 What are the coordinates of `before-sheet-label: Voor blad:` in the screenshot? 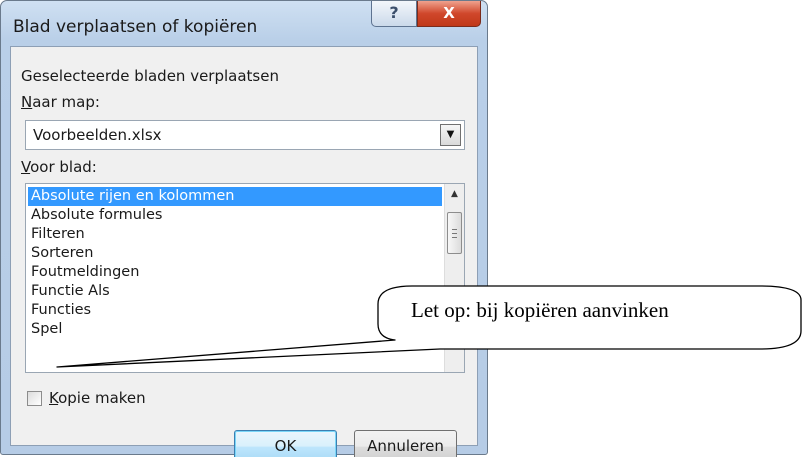 It's located at (59, 167).